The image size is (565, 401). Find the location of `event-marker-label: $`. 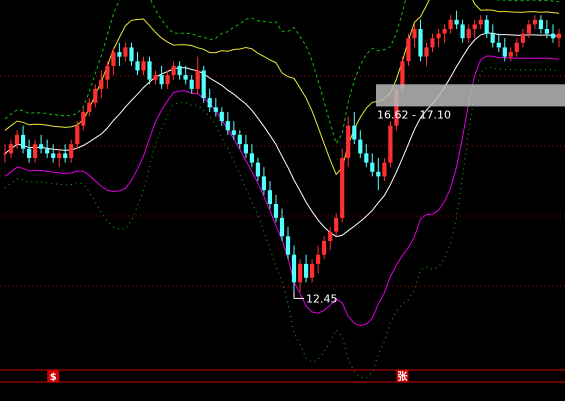

event-marker-label: $ is located at coordinates (53, 377).